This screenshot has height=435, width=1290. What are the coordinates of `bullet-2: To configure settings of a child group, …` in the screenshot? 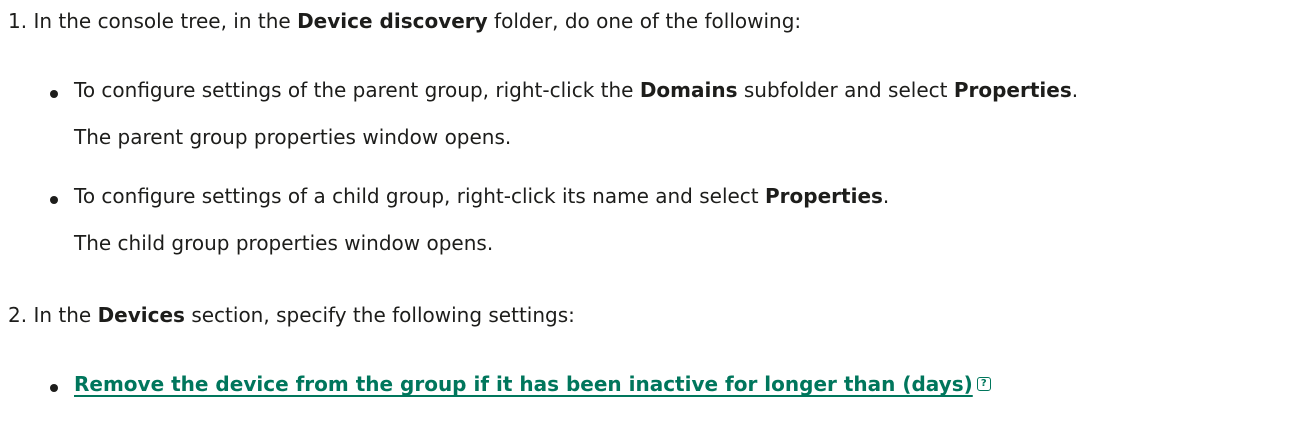 It's located at (481, 196).